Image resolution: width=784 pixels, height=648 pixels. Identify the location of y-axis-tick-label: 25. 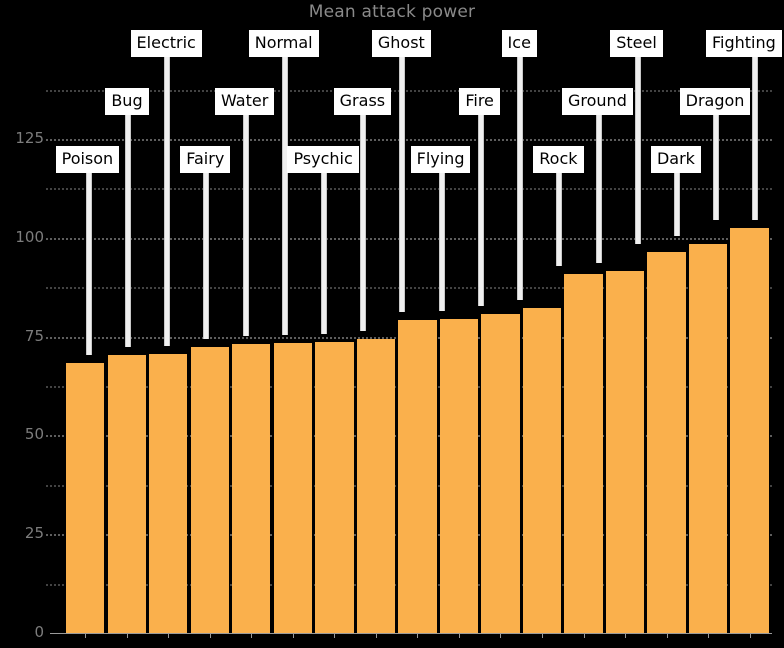
(34, 533).